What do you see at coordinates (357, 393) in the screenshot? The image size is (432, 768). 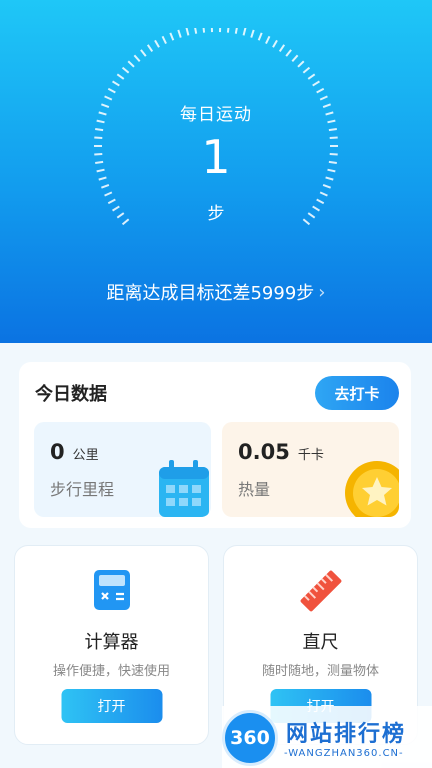 I see `check-in-button: 去打卡` at bounding box center [357, 393].